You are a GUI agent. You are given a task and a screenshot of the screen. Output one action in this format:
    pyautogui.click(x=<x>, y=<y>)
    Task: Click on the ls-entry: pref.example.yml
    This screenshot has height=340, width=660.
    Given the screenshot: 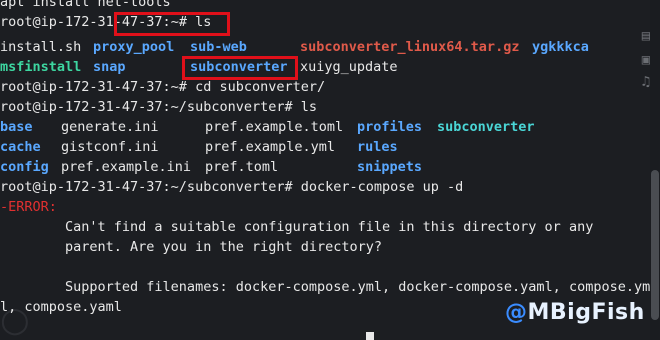 What is the action you would take?
    pyautogui.click(x=270, y=147)
    